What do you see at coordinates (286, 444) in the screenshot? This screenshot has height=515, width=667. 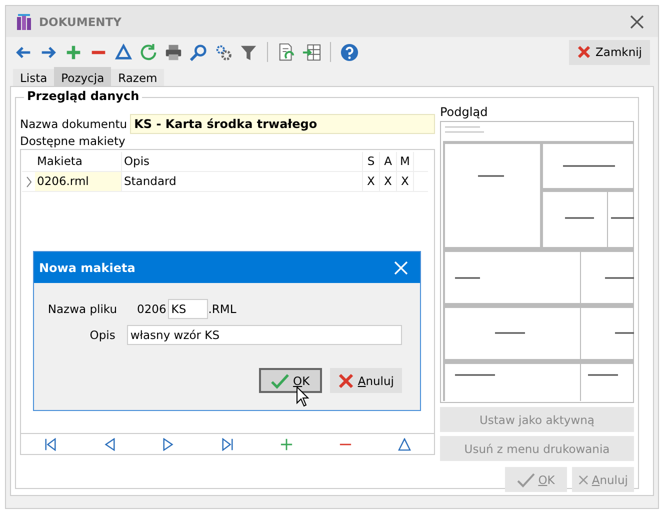 I see `plus-icon` at bounding box center [286, 444].